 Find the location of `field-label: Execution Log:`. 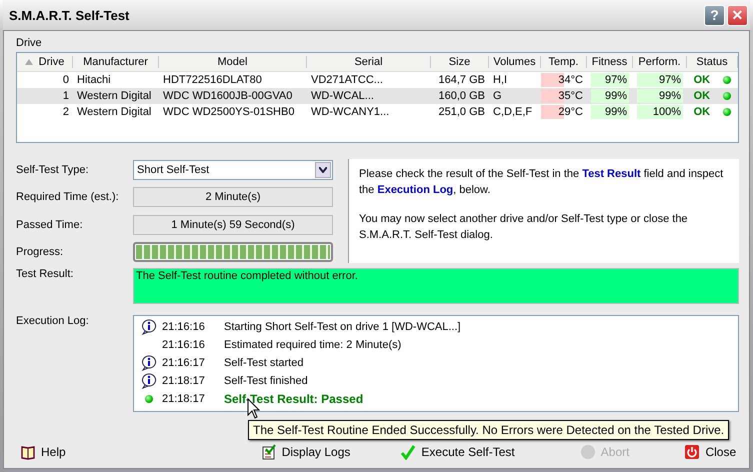

field-label: Execution Log: is located at coordinates (53, 322).